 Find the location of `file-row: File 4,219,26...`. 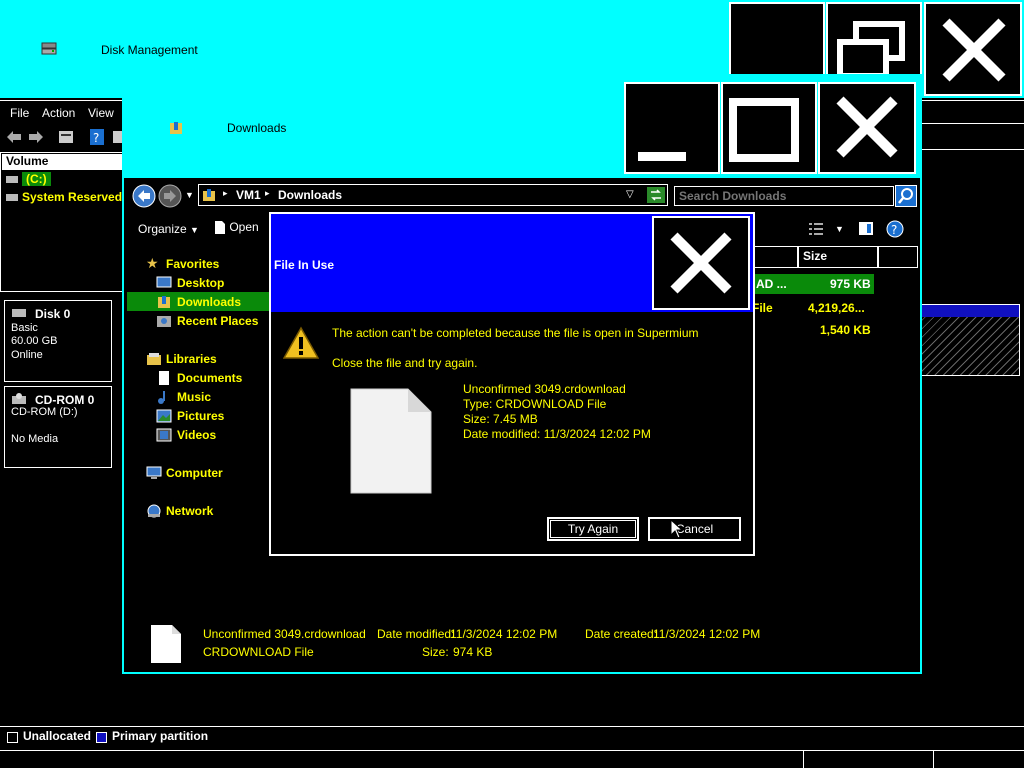

file-row: File 4,219,26... is located at coordinates (835, 308).